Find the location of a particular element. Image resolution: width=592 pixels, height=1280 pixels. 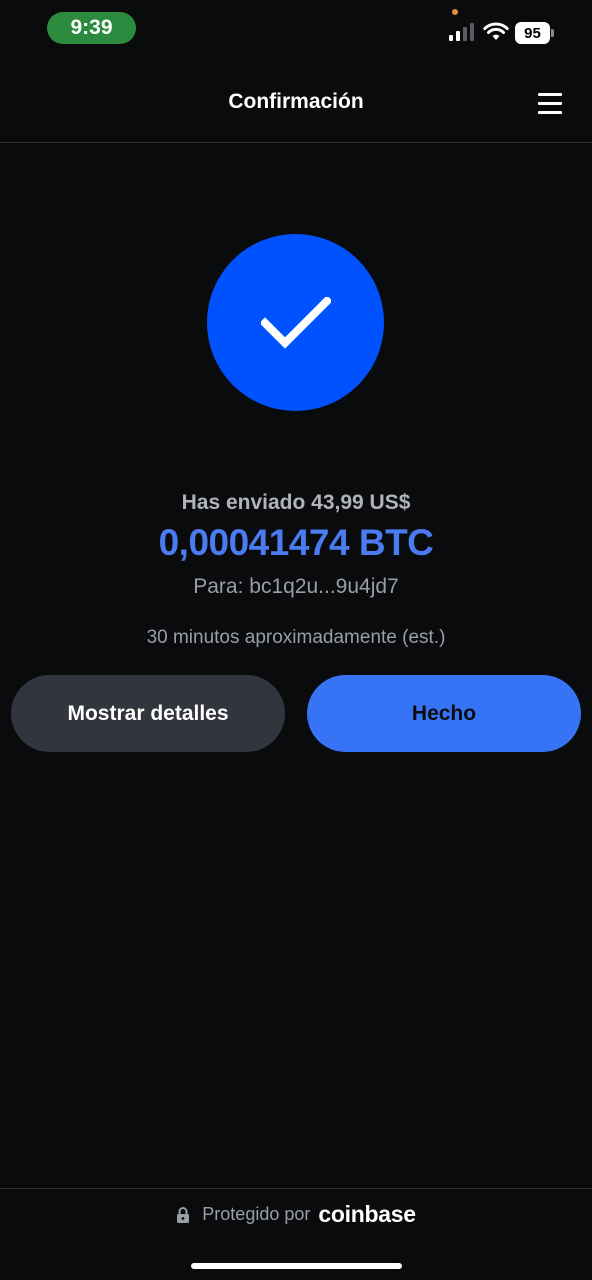

status-time: 9:39 is located at coordinates (91, 28).